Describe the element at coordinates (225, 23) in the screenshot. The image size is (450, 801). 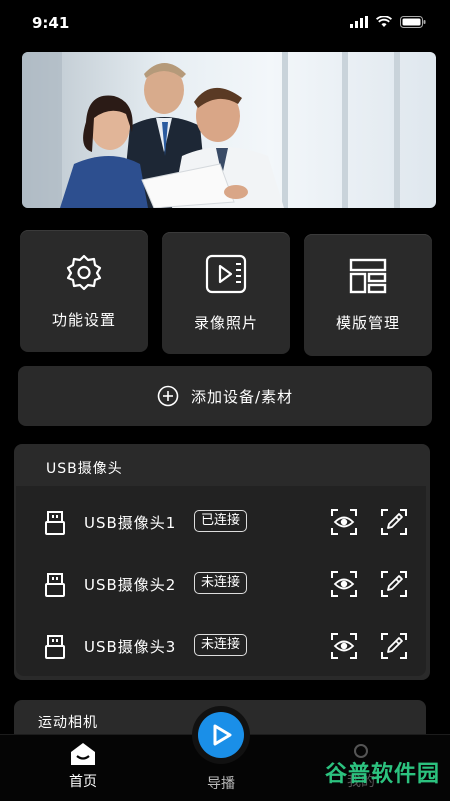
I see `status-bar: 9:41` at that location.